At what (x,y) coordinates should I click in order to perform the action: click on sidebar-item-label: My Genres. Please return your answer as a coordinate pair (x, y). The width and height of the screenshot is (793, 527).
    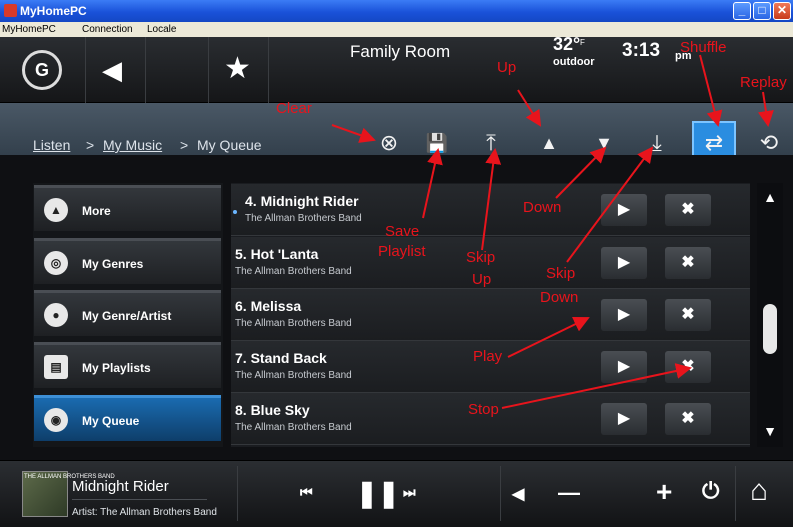
    Looking at the image, I should click on (113, 264).